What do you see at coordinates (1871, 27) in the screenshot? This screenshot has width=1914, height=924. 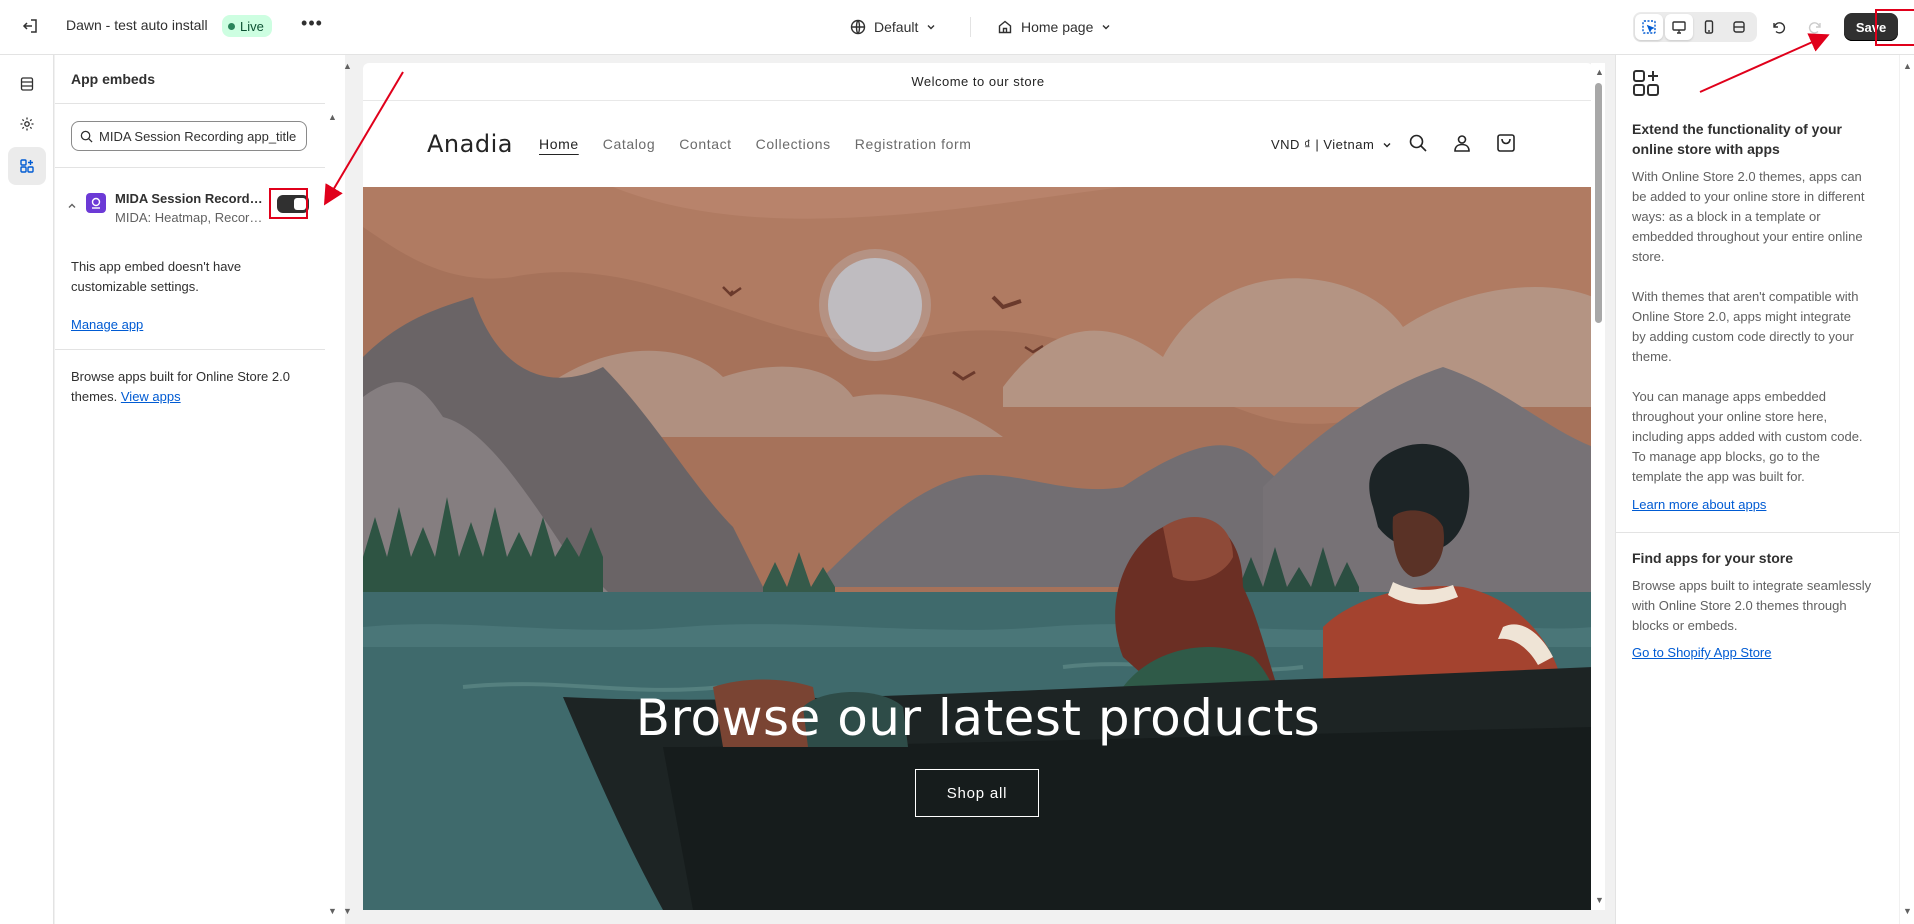 I see `save-button: Save` at bounding box center [1871, 27].